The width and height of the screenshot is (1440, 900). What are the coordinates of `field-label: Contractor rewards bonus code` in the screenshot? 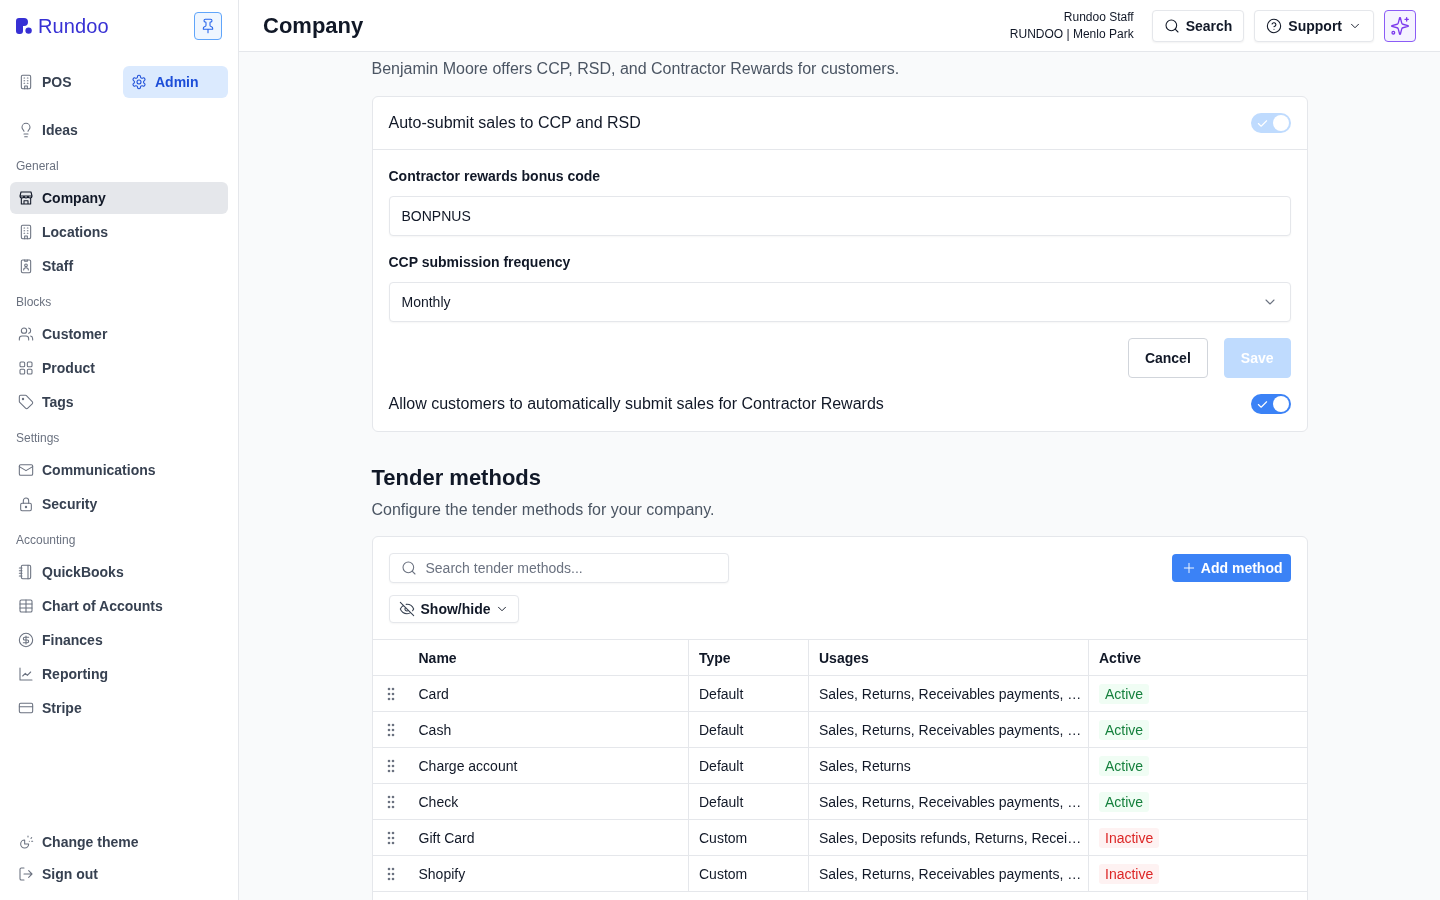 It's located at (495, 176).